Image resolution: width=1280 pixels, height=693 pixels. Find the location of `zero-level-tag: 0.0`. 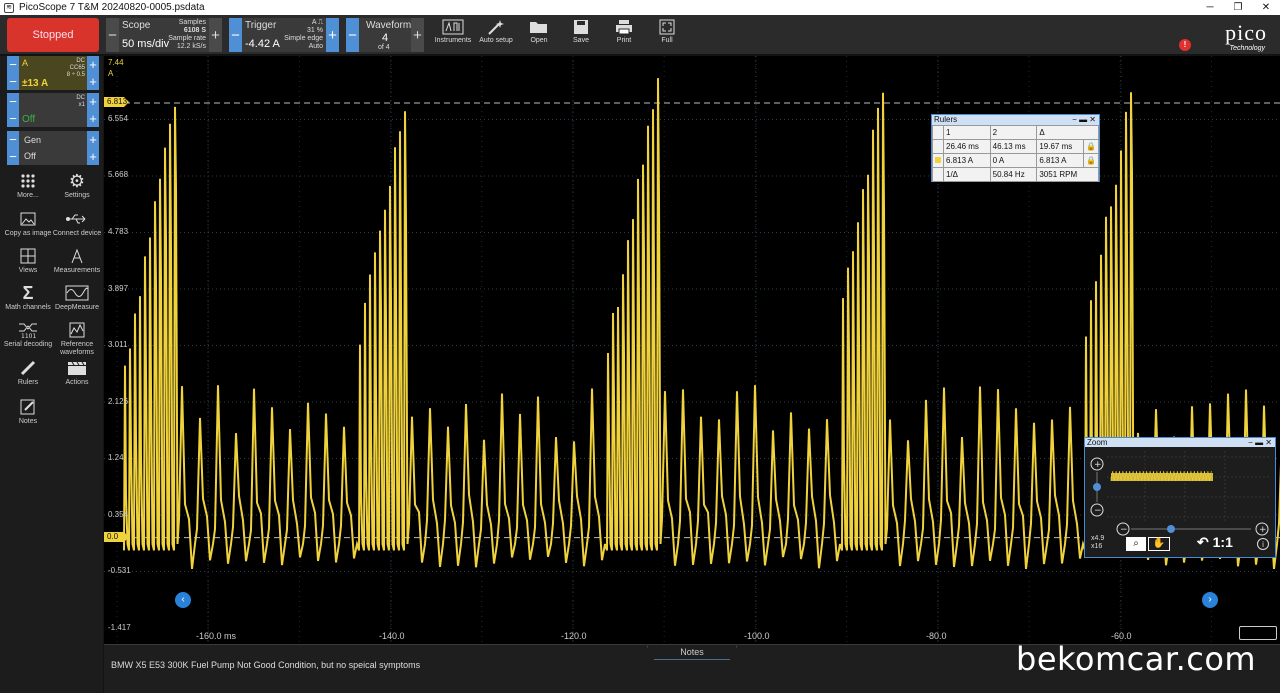

zero-level-tag: 0.0 is located at coordinates (116, 537).